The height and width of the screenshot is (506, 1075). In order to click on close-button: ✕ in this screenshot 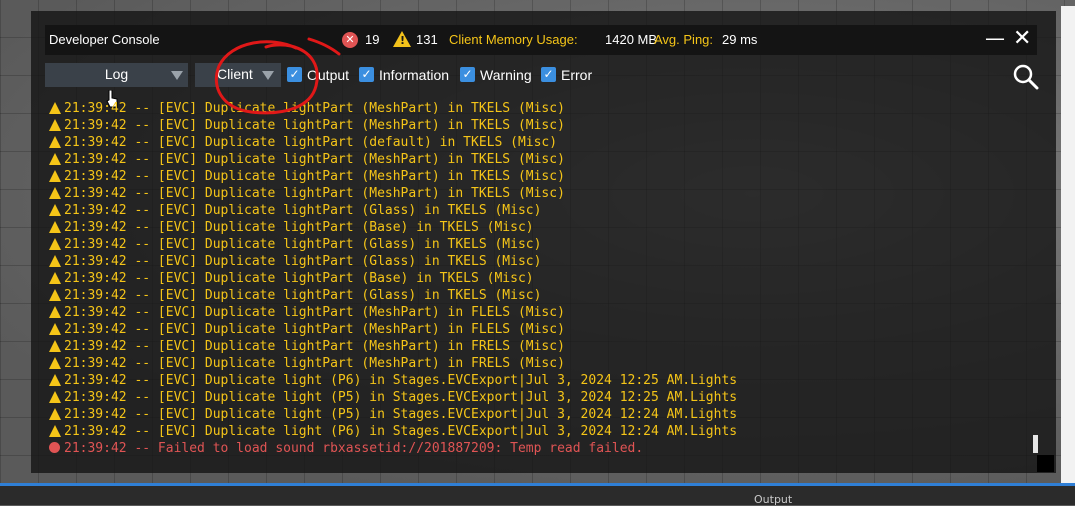, I will do `click(1023, 39)`.